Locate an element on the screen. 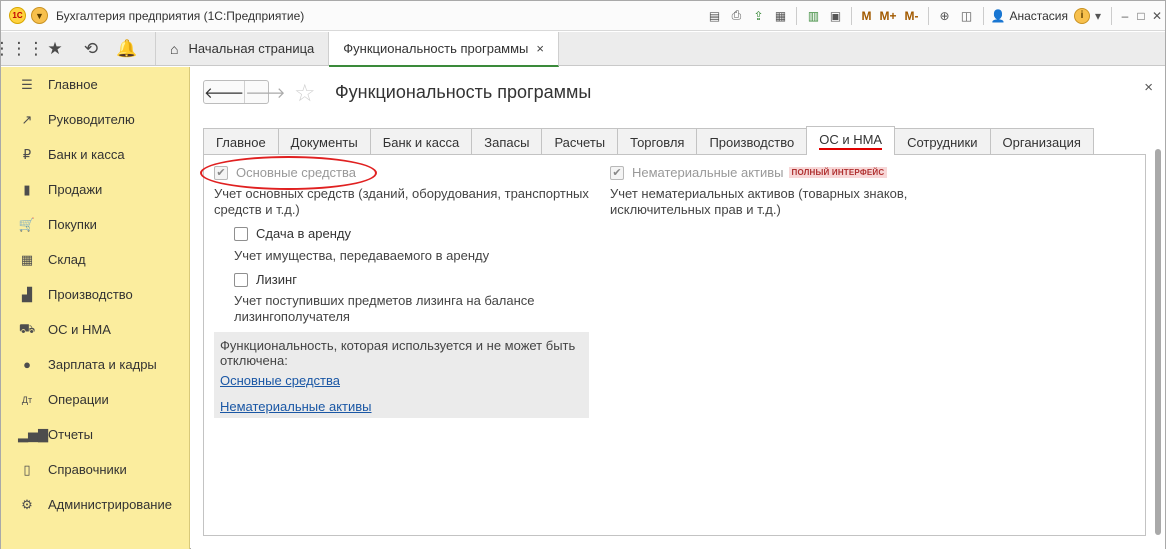 The height and width of the screenshot is (549, 1166). description-line: лизингополучателя is located at coordinates (292, 316).